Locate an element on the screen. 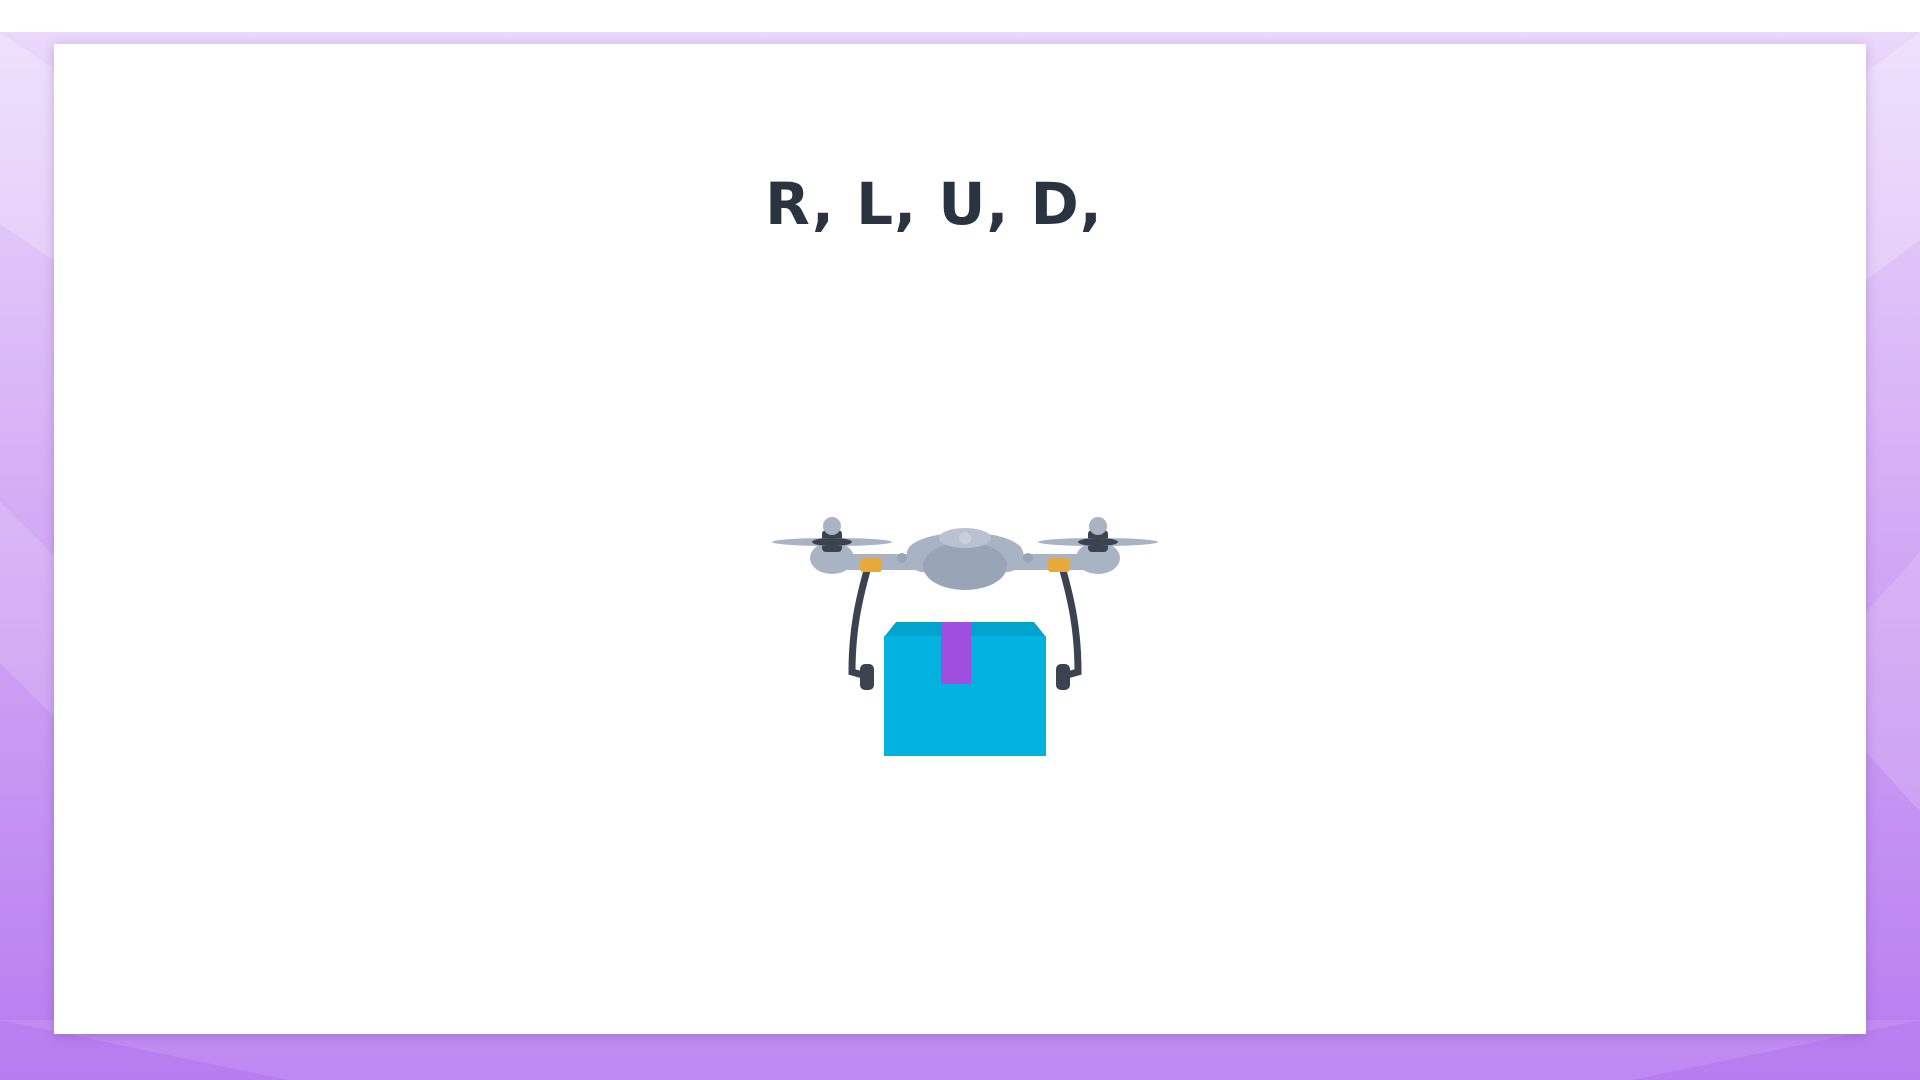  drone-carrying-package-icon is located at coordinates (965, 636).